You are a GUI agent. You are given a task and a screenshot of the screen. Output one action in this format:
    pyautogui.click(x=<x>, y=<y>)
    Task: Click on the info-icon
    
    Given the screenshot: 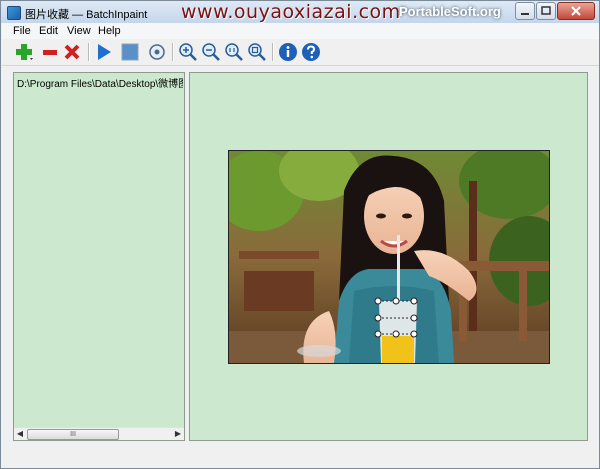 What is the action you would take?
    pyautogui.click(x=288, y=52)
    